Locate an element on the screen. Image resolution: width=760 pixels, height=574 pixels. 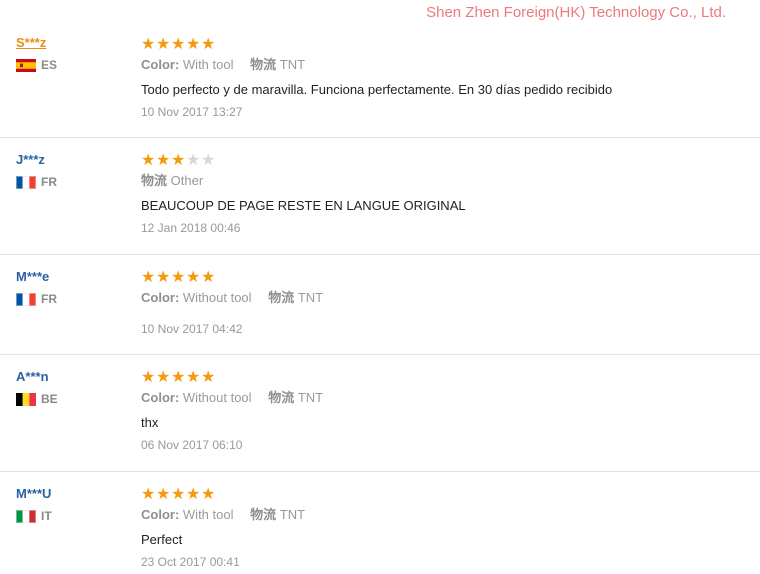
review-text: thx is located at coordinates (150, 422).